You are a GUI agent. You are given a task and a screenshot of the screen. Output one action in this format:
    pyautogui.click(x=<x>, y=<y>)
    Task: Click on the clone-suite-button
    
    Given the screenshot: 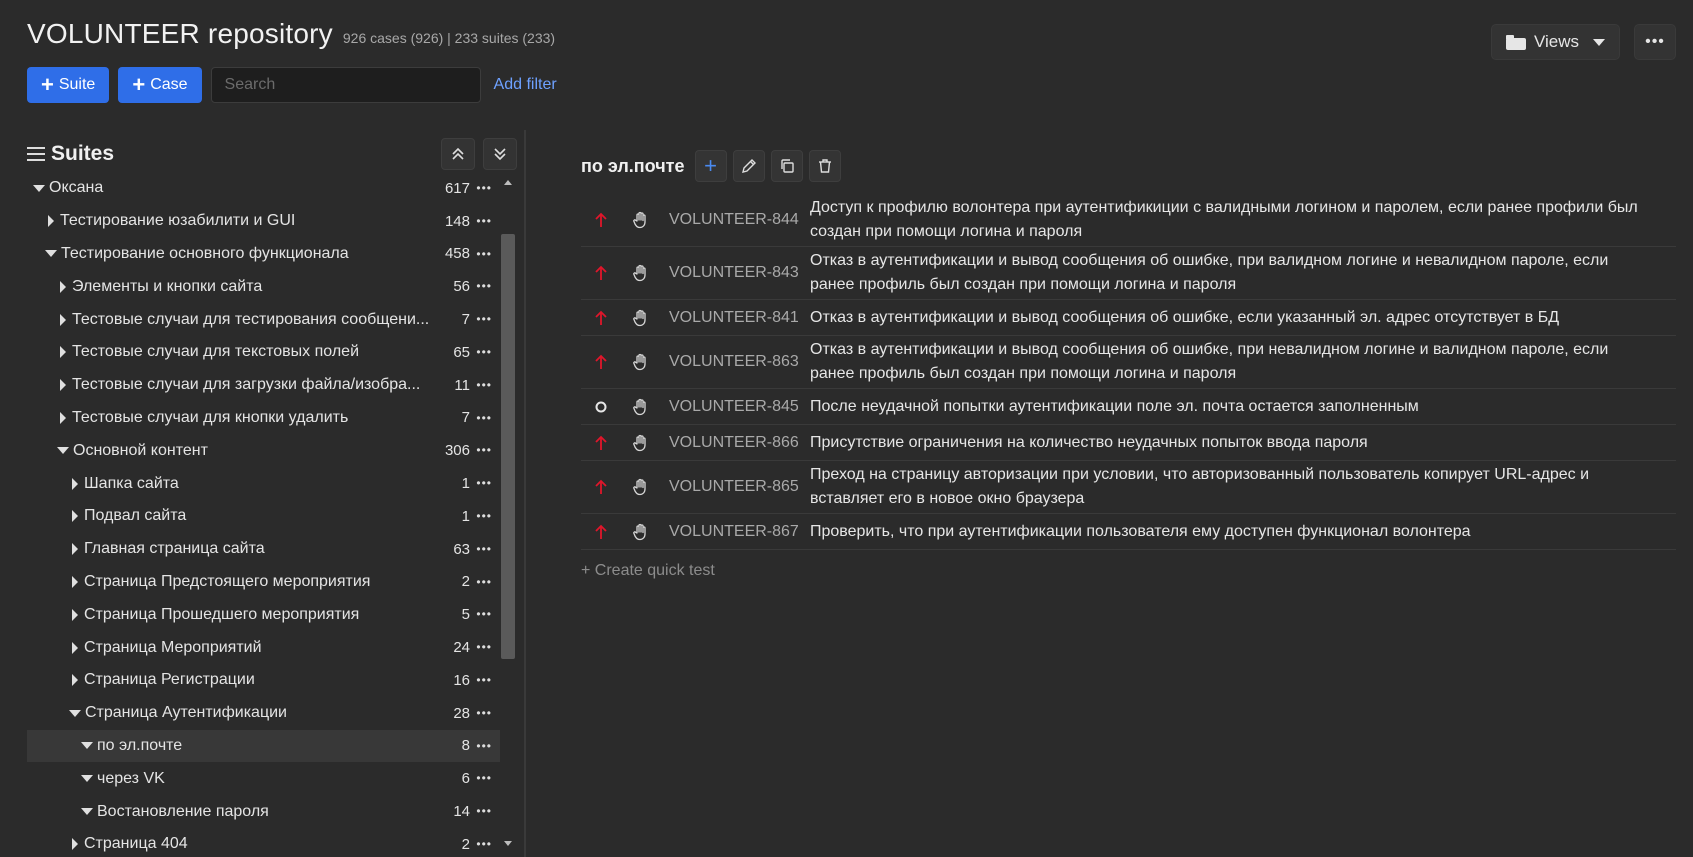 What is the action you would take?
    pyautogui.click(x=786, y=166)
    